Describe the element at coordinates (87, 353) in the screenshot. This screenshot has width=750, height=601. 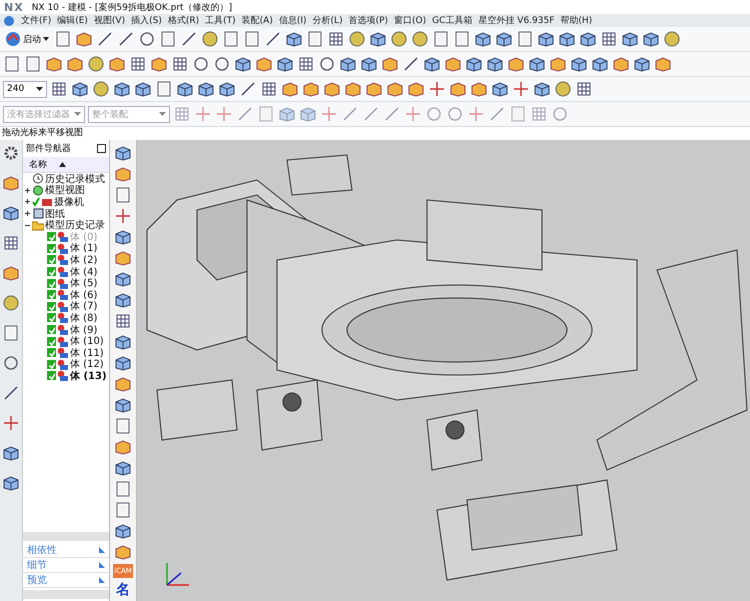
I see `tree-item: 体 (11)` at that location.